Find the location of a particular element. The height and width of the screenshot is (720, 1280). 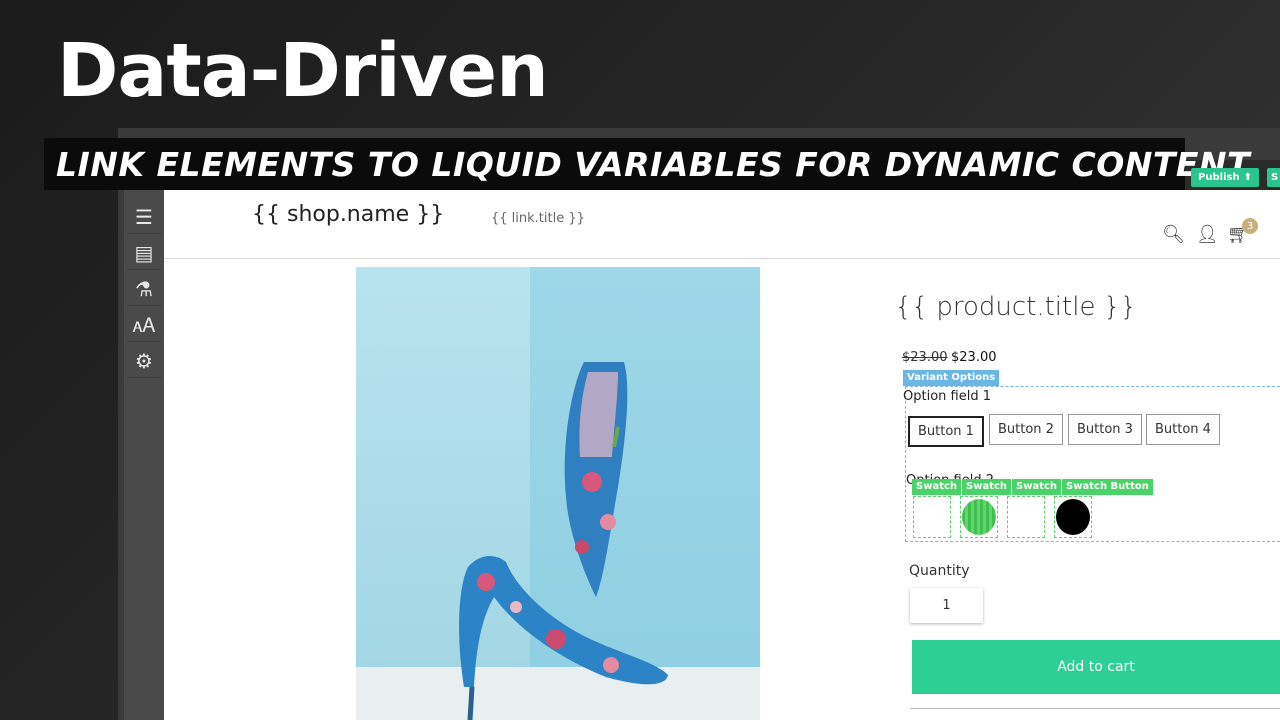

quantity-label: Quantity is located at coordinates (939, 571).